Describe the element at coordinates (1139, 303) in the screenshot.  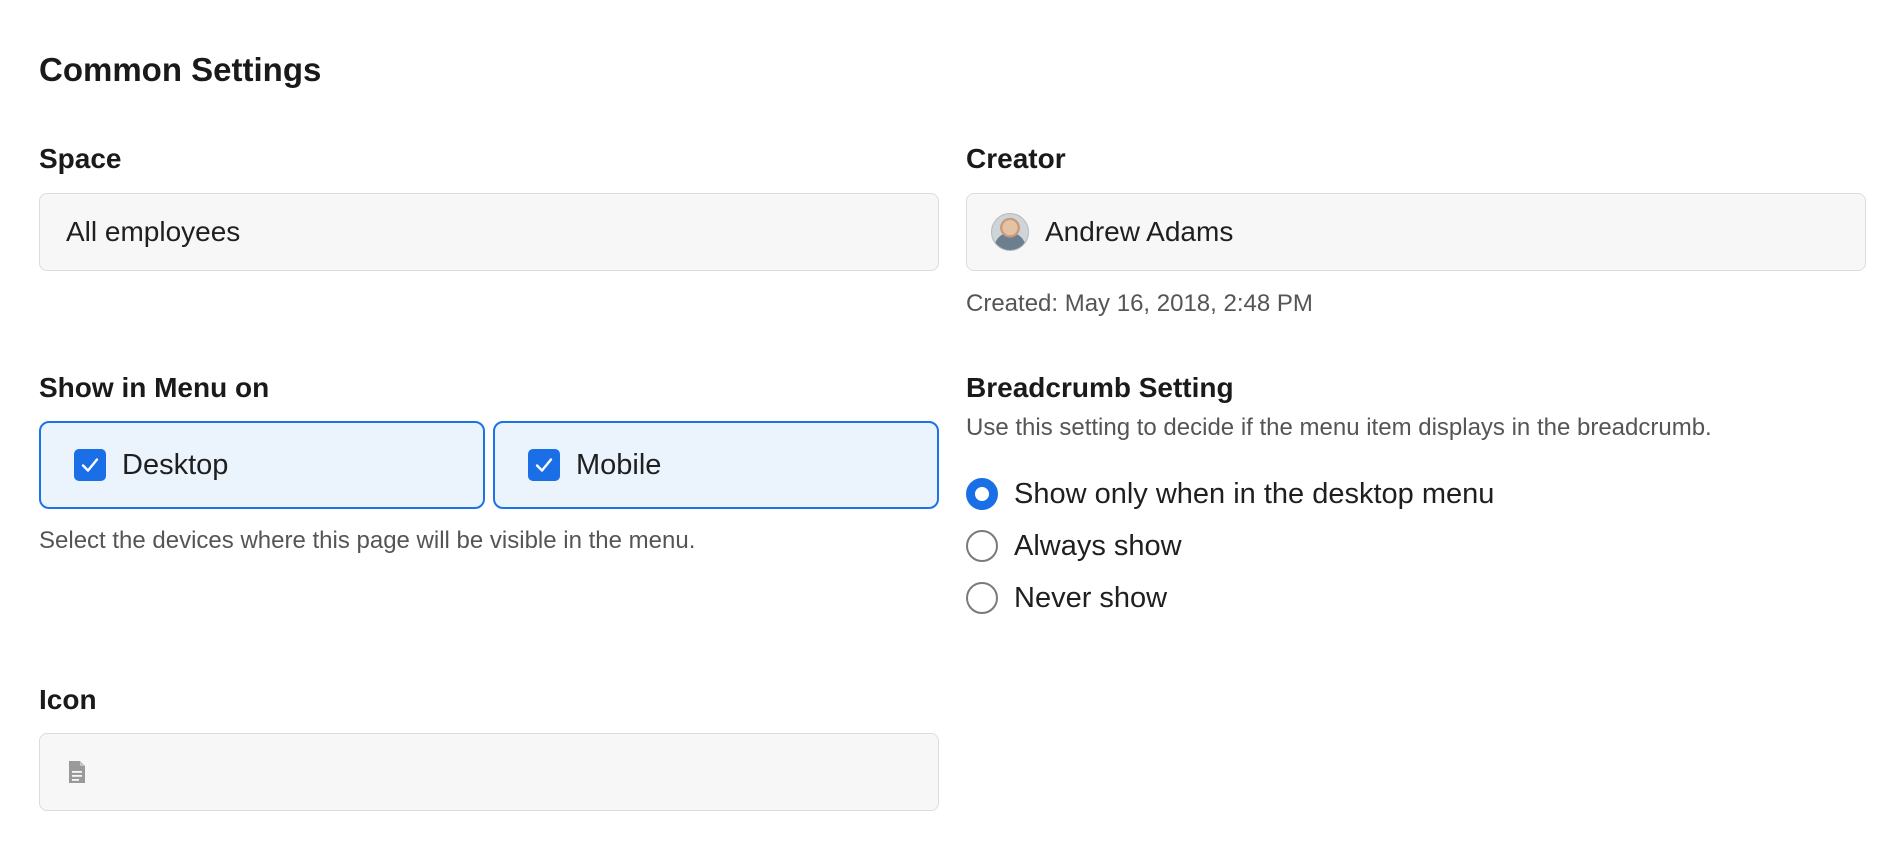
I see `created-timestamp: Created: May 16, 2018, 2:48 PM` at that location.